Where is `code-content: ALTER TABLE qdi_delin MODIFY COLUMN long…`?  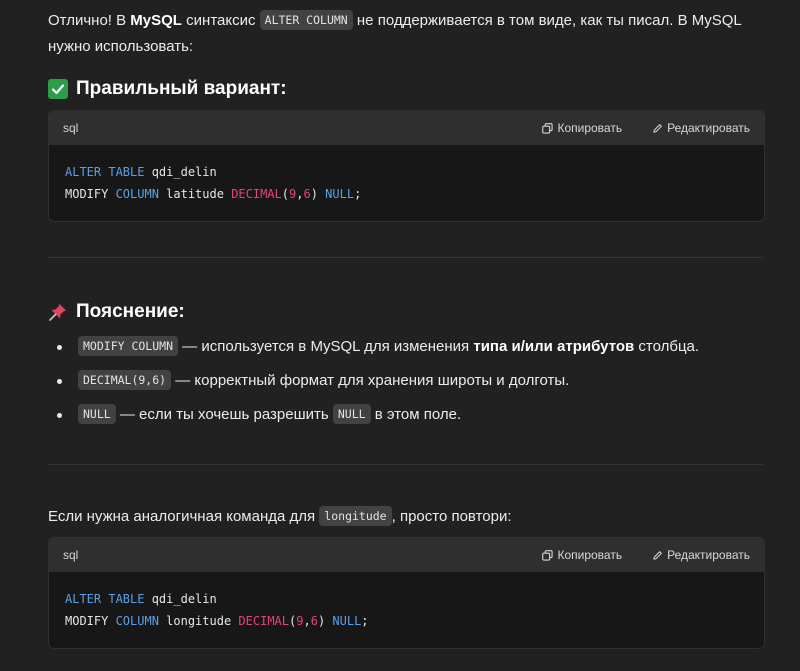
code-content: ALTER TABLE qdi_delin MODIFY COLUMN long… is located at coordinates (217, 610).